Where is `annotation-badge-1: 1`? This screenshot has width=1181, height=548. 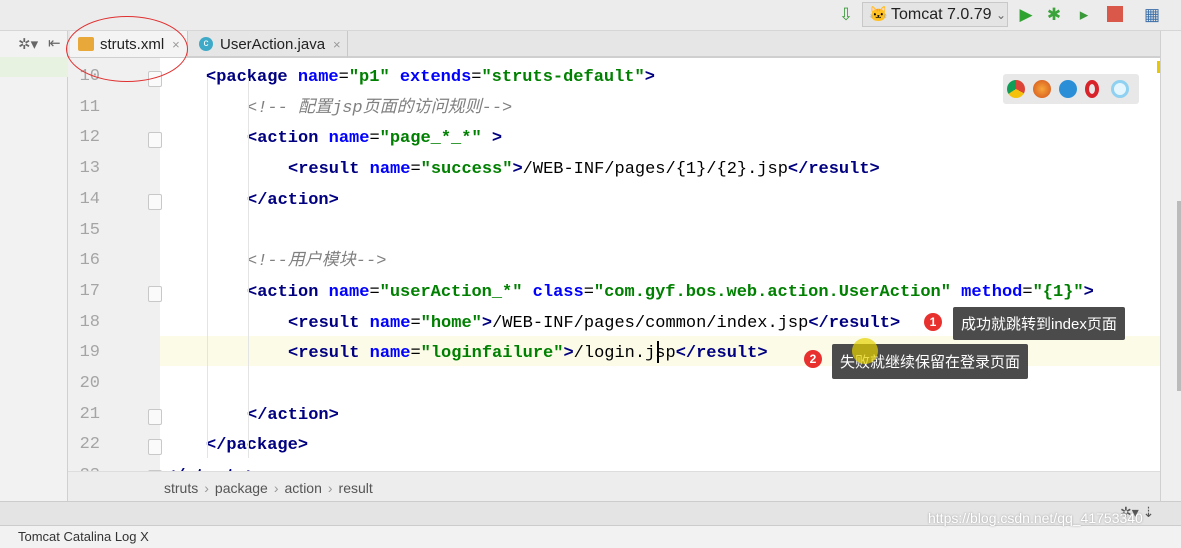 annotation-badge-1: 1 is located at coordinates (933, 322).